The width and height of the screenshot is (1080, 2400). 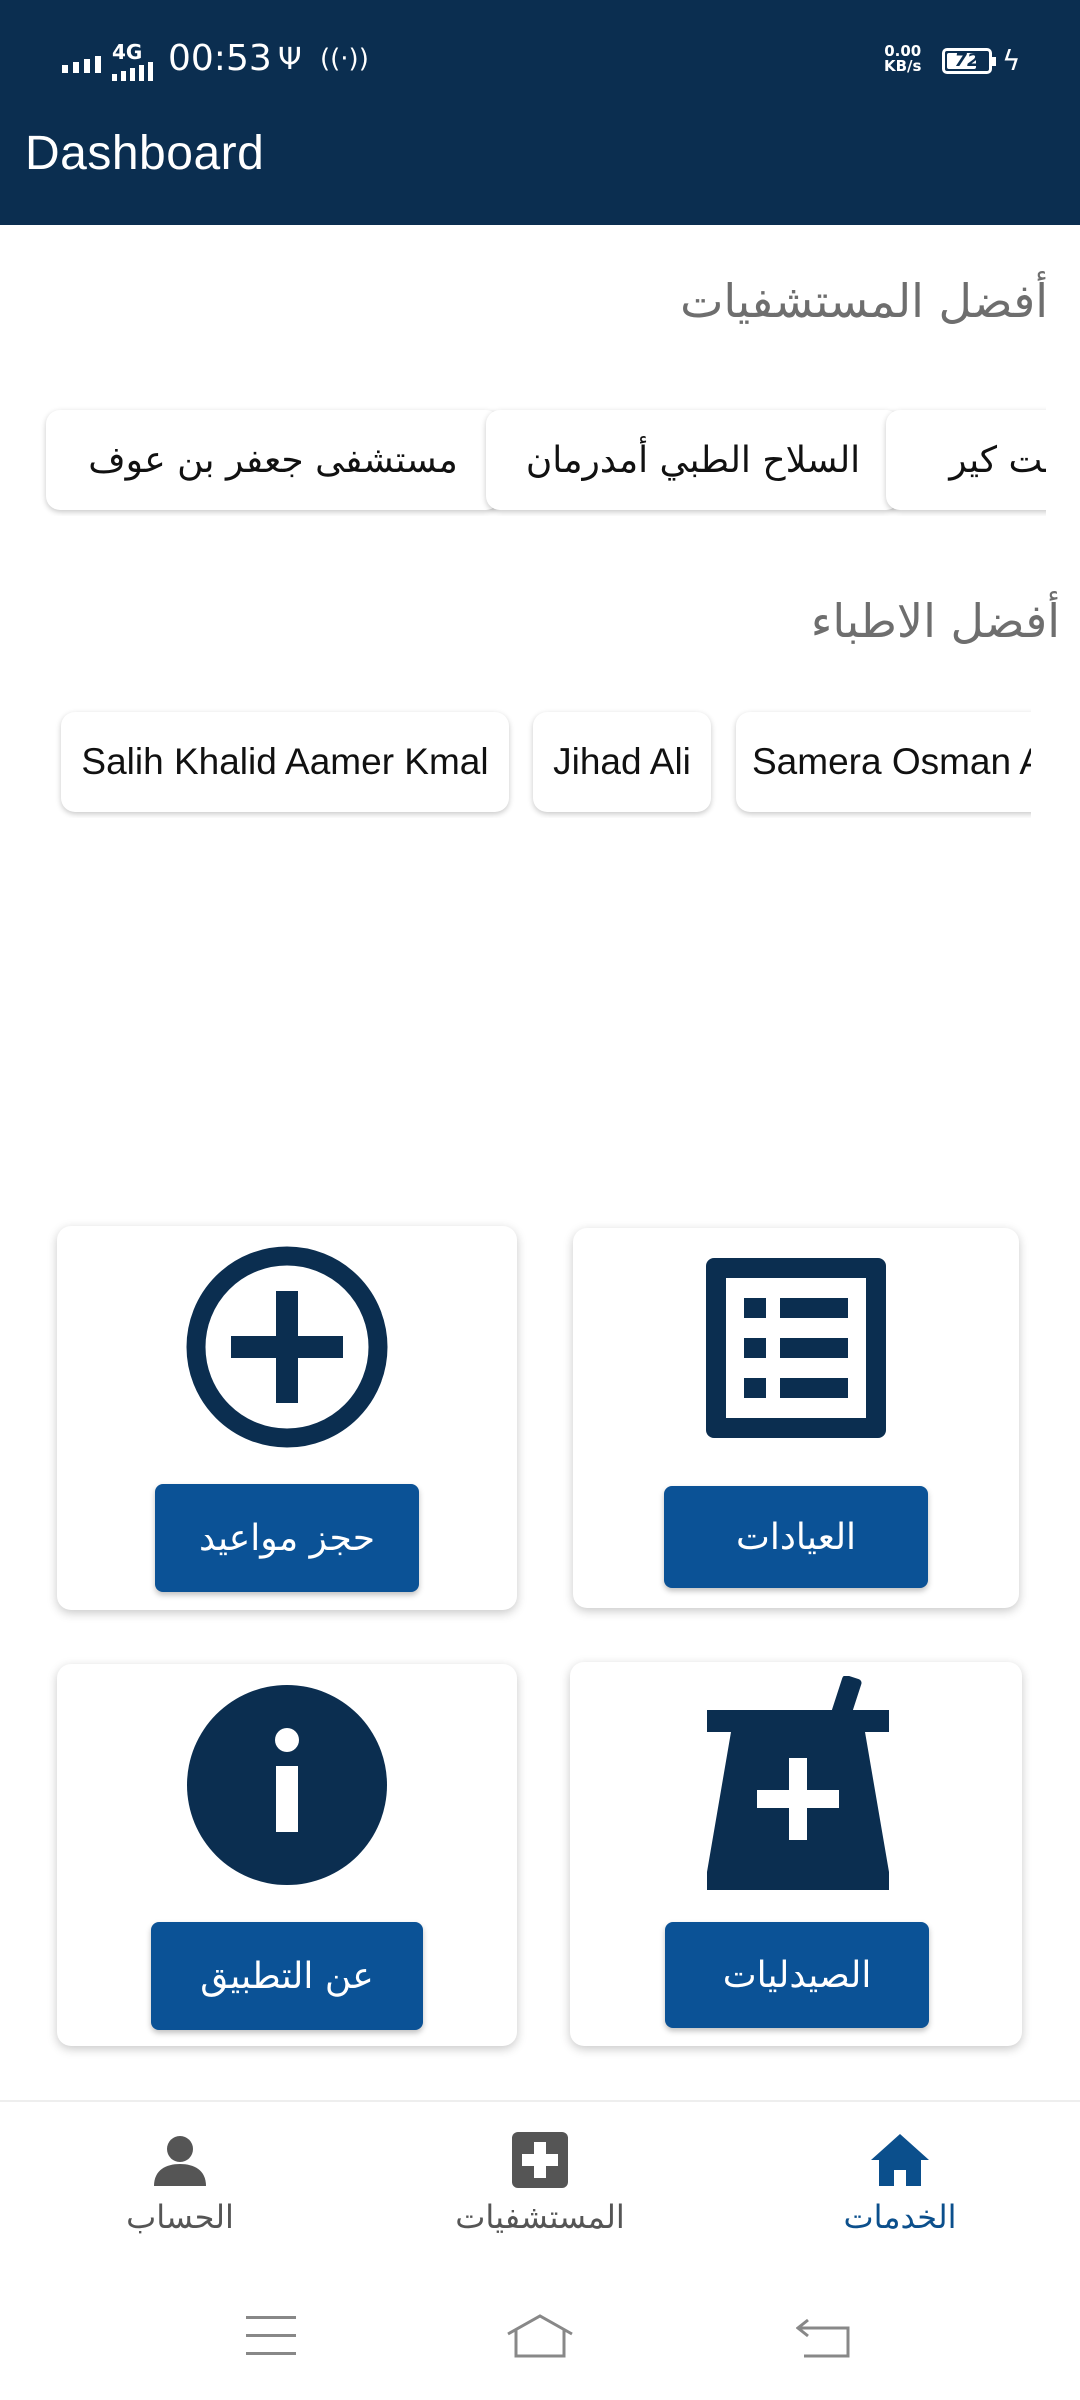 What do you see at coordinates (935, 621) in the screenshot?
I see `doctors-section-title: أفضل الاطباء` at bounding box center [935, 621].